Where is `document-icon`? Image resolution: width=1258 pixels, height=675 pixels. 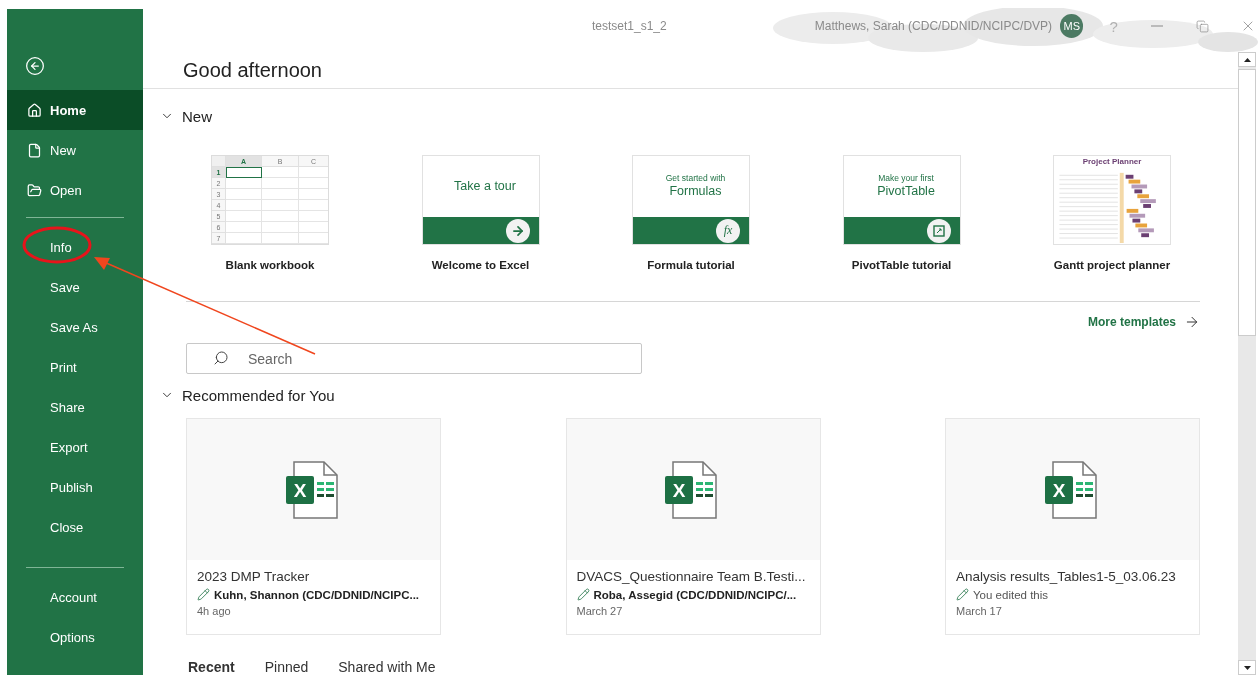
document-icon is located at coordinates (34, 150).